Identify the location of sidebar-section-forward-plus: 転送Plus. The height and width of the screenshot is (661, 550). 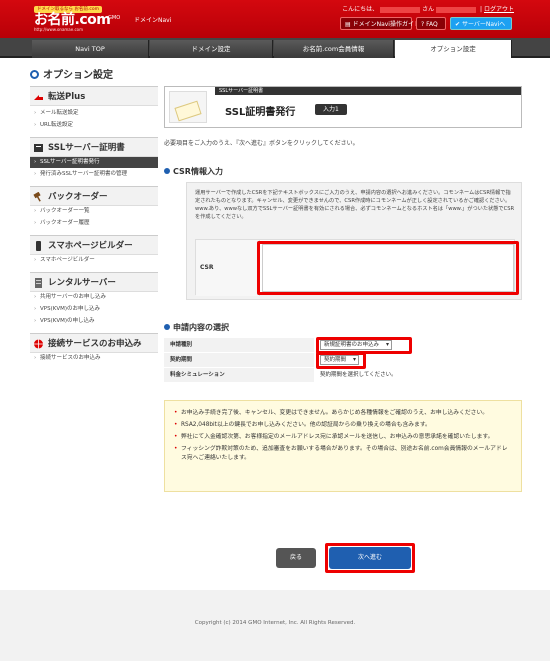
(94, 96).